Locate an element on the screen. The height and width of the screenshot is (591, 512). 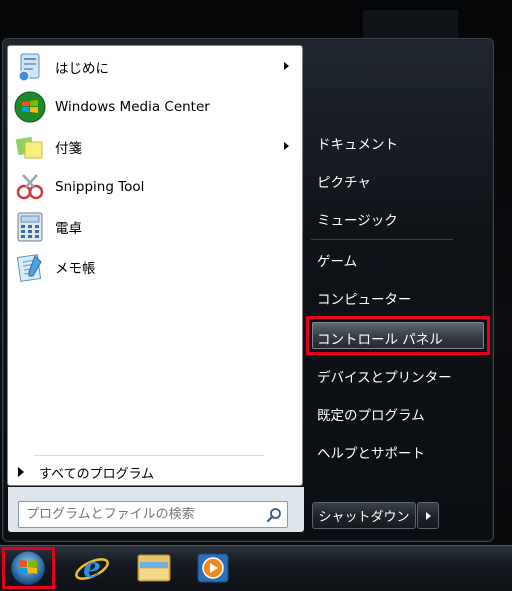
svg-text: e is located at coordinates (92, 567).